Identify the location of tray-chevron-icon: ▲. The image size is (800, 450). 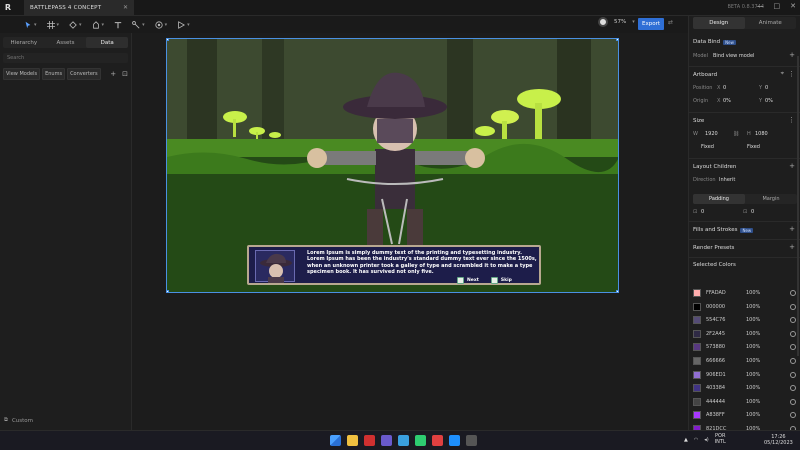
(686, 440).